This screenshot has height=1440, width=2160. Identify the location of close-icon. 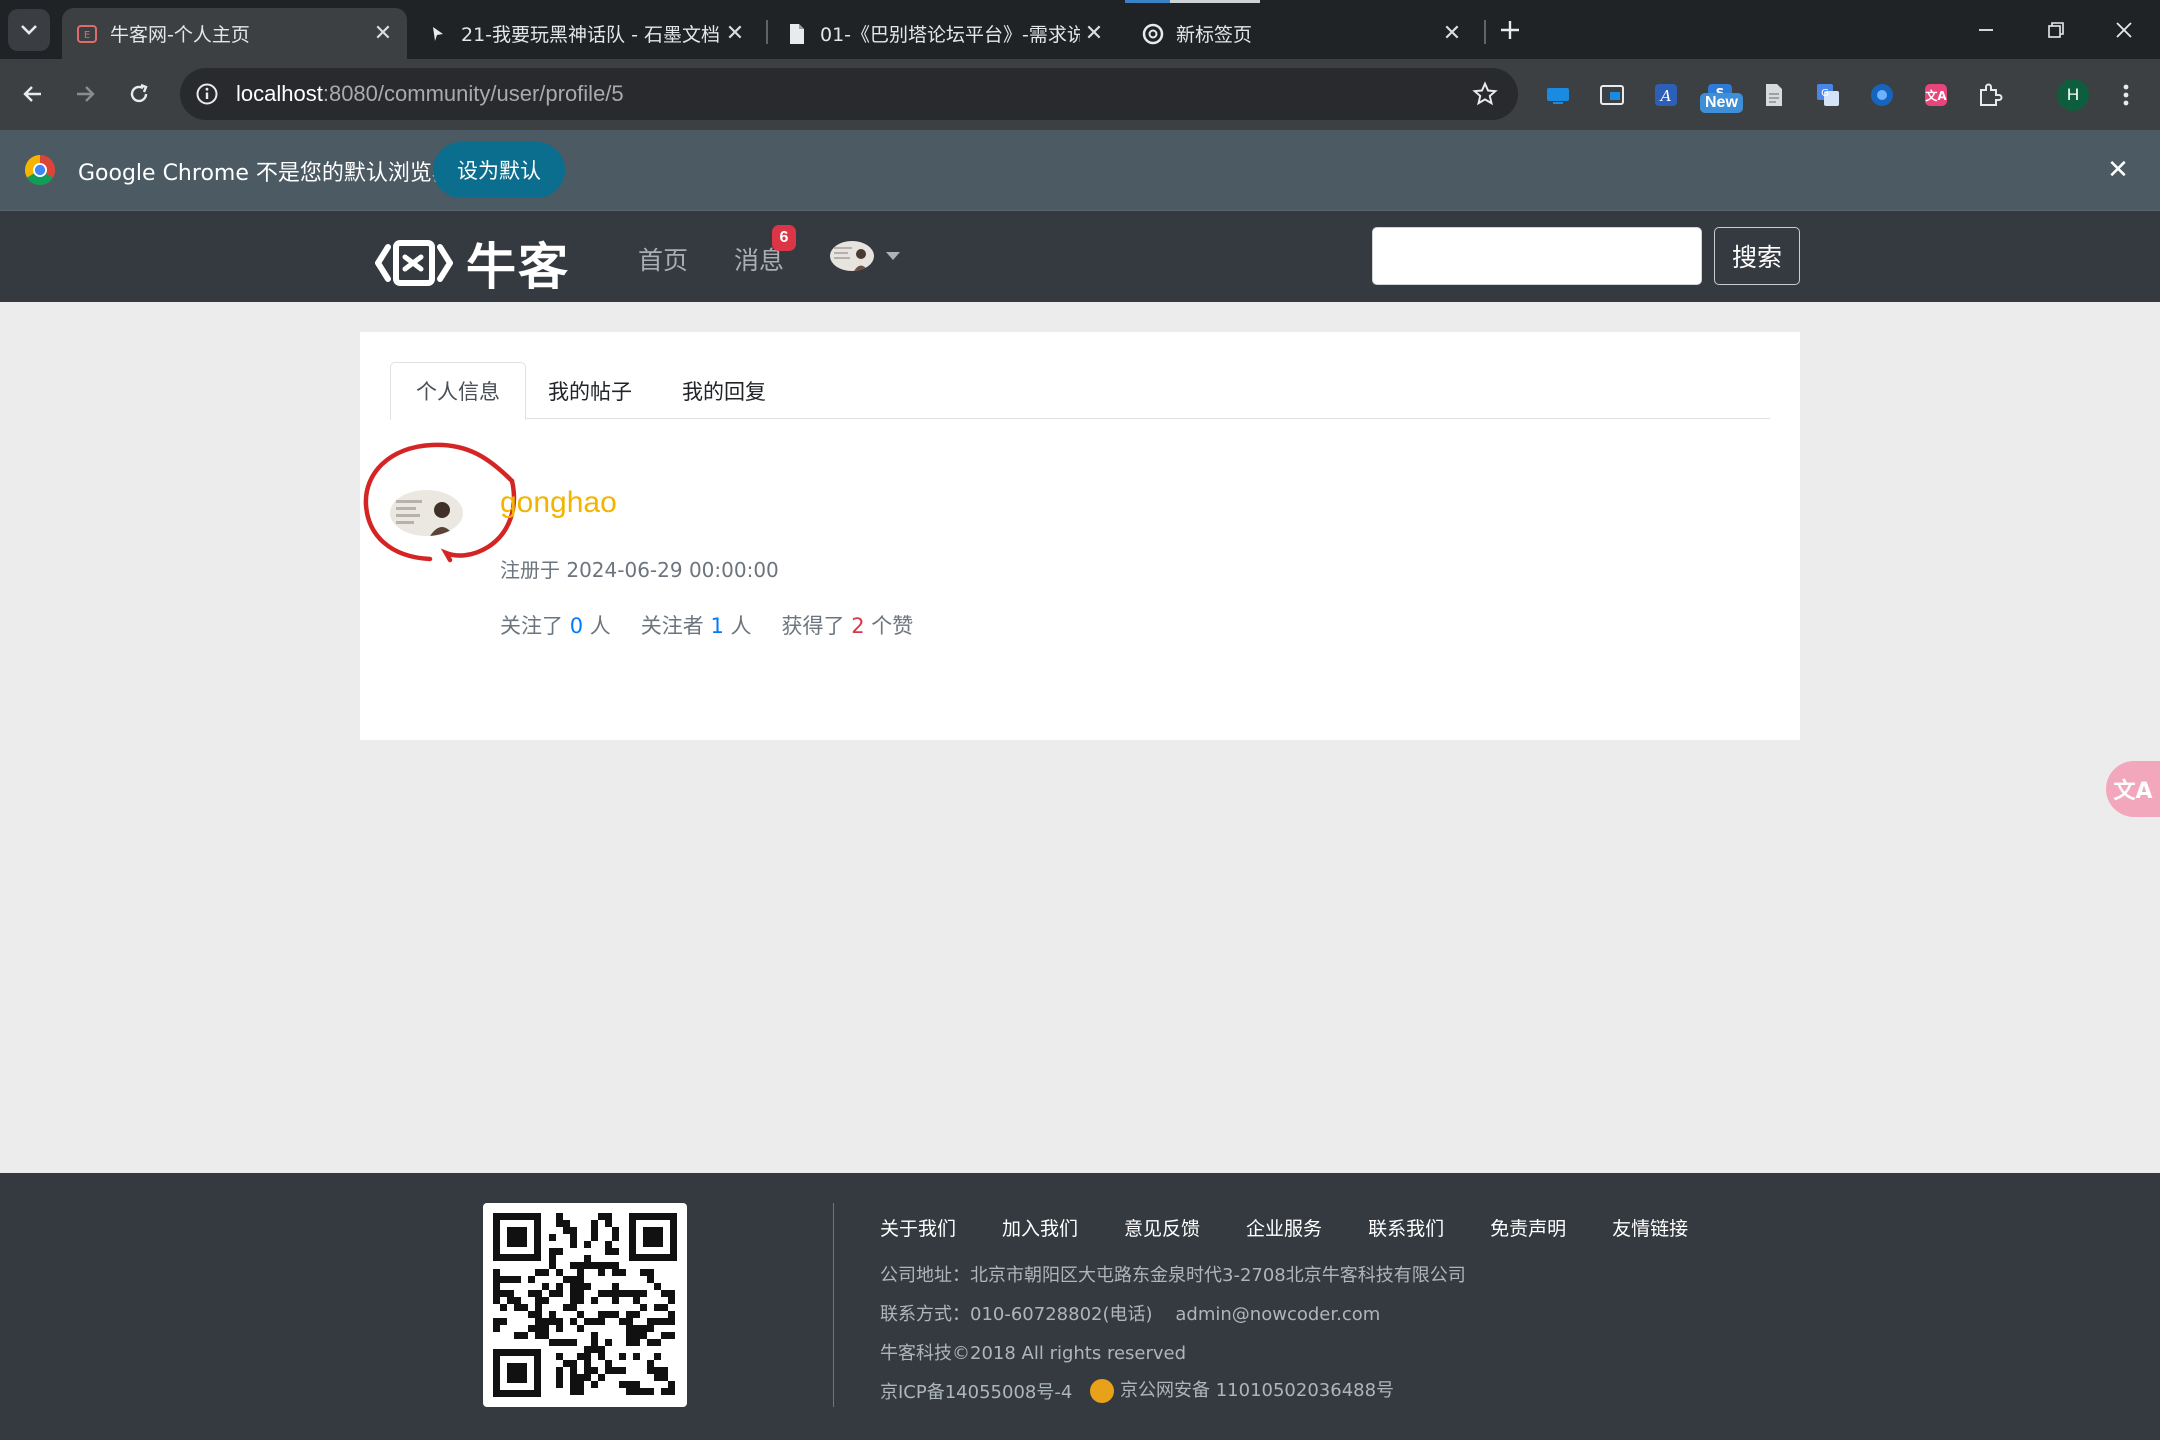
(2124, 30).